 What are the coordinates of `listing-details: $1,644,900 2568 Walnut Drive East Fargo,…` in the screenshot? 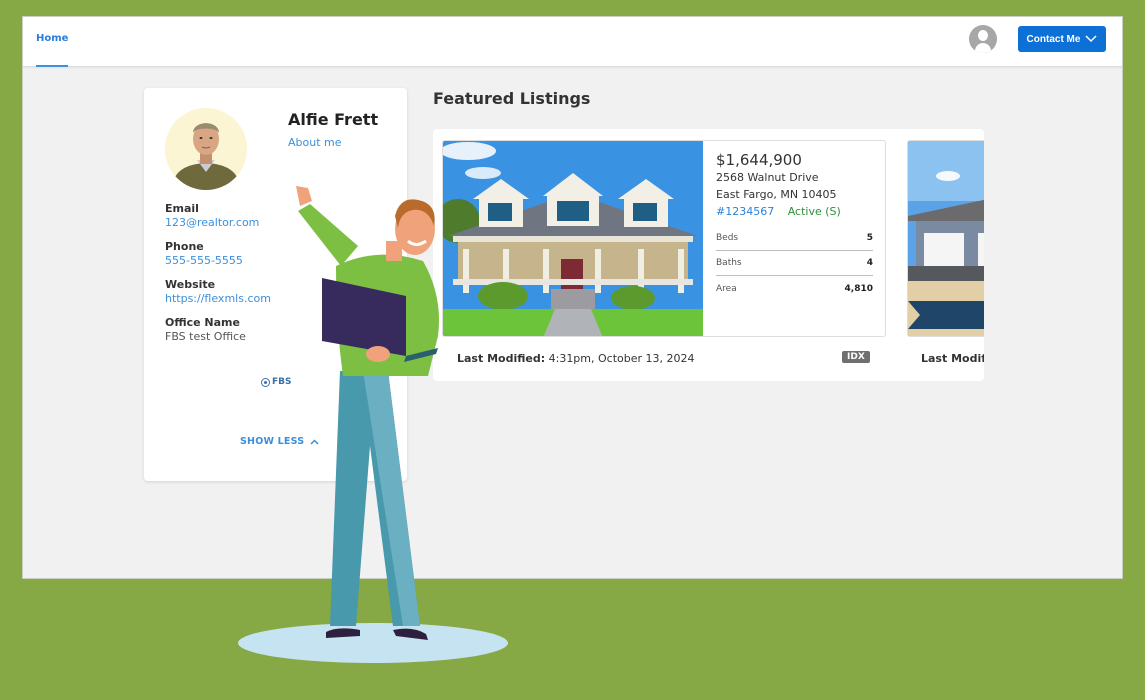 It's located at (794, 226).